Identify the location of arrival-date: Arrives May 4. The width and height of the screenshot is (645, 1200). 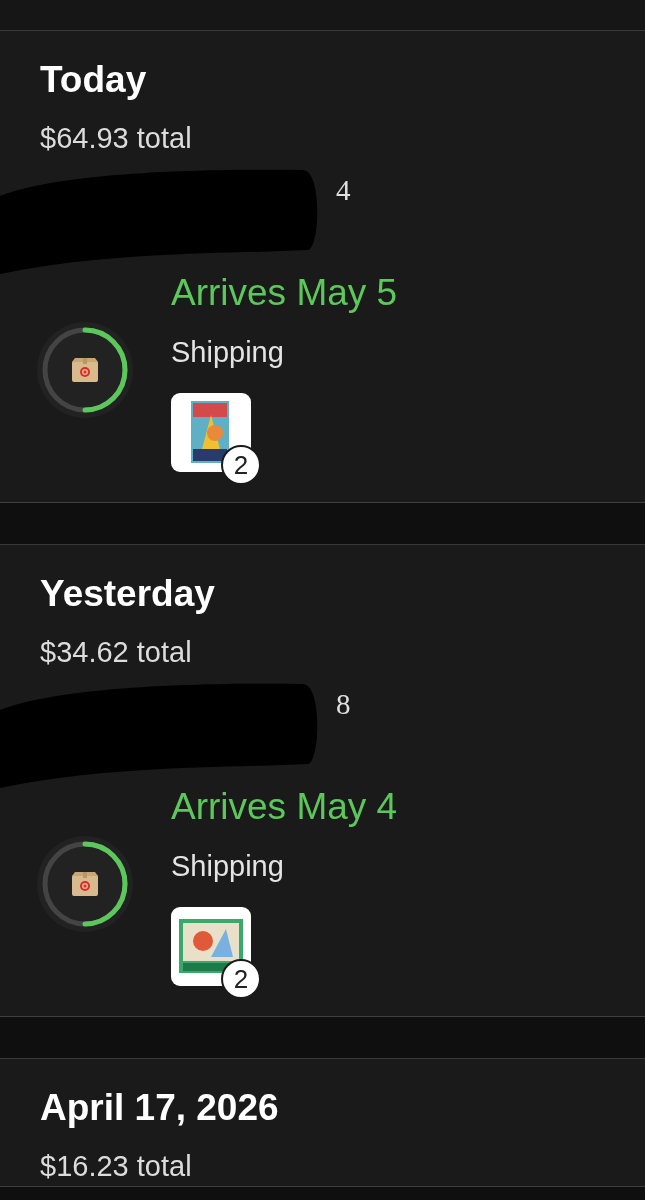
(284, 807).